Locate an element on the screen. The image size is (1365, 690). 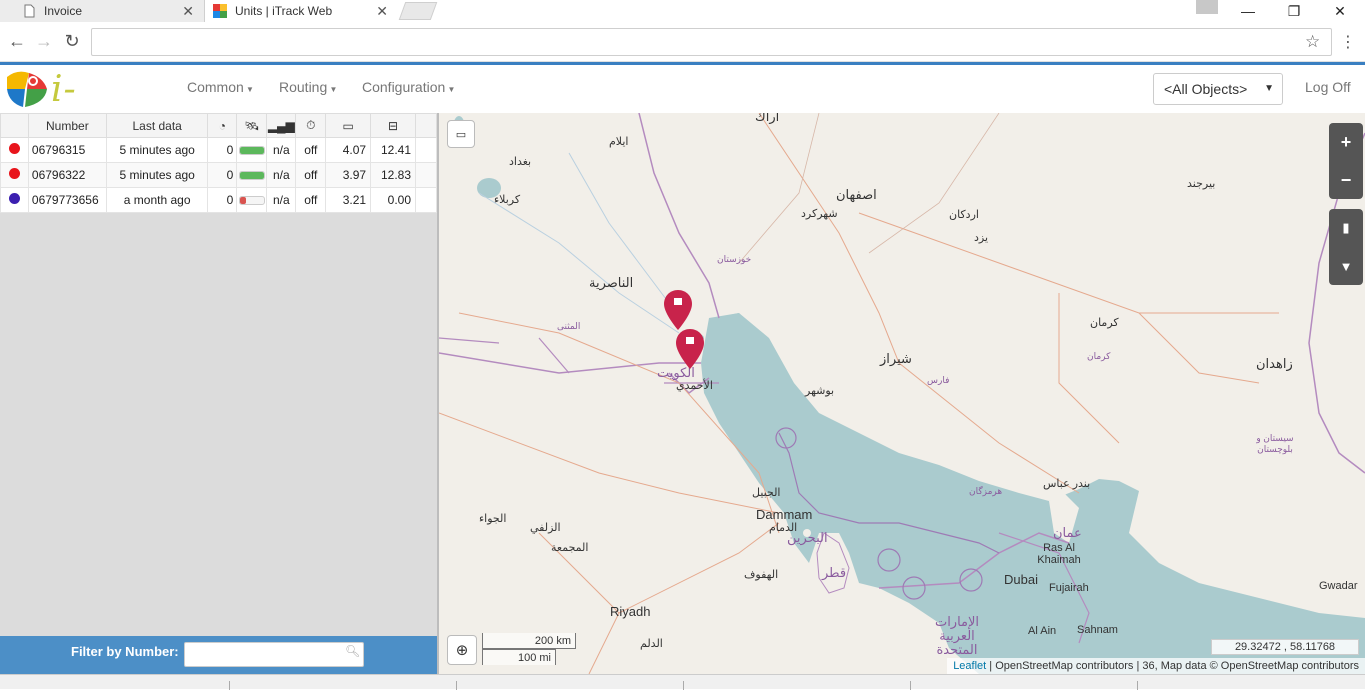
gps-signal-bar is located at coordinates (251, 201).